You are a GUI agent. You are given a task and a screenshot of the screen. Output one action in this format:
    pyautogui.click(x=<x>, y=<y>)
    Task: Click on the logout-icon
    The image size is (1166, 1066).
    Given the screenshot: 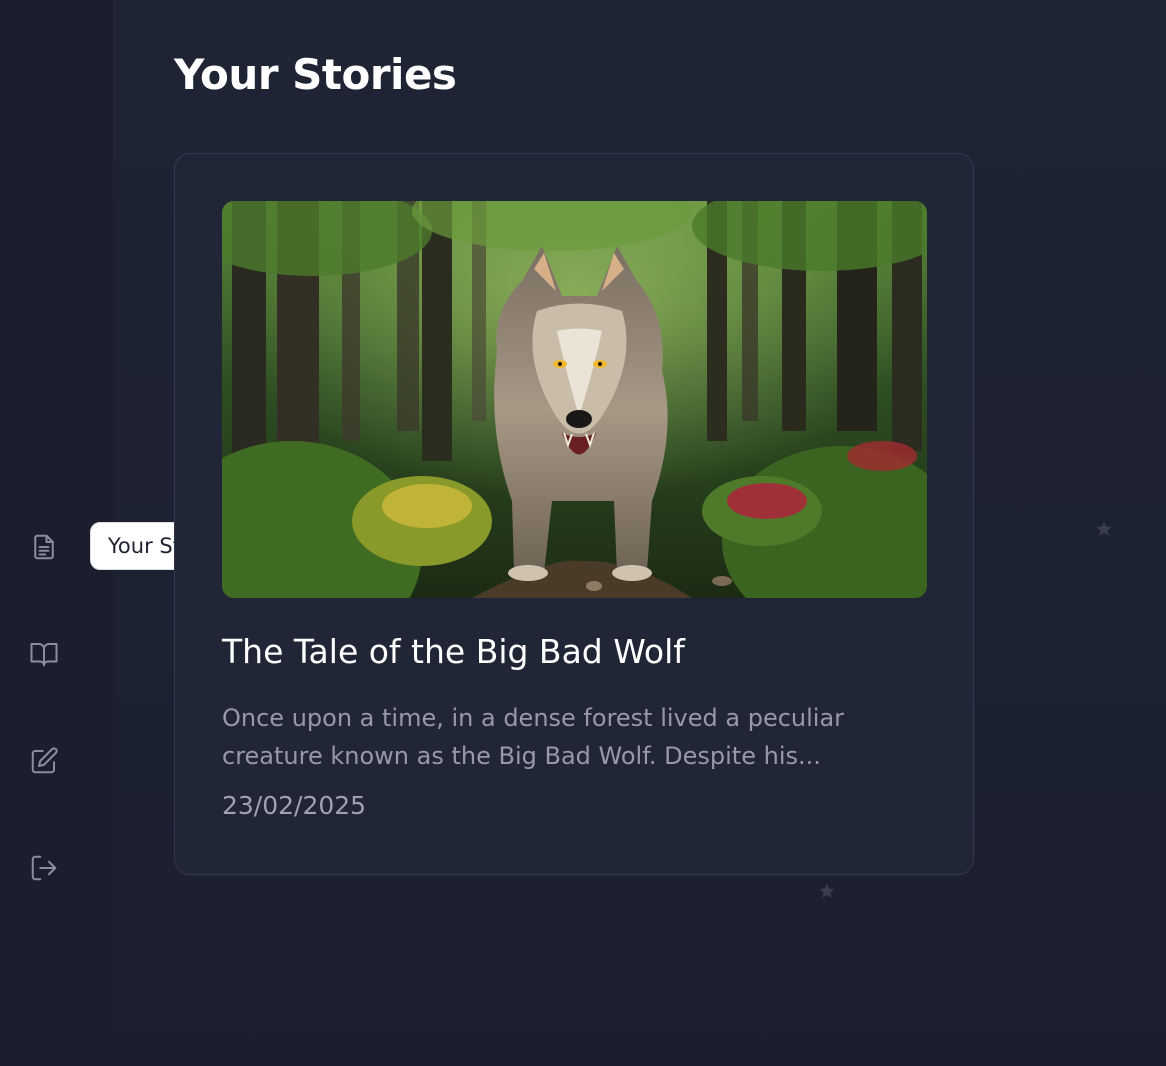 What is the action you would take?
    pyautogui.click(x=44, y=868)
    